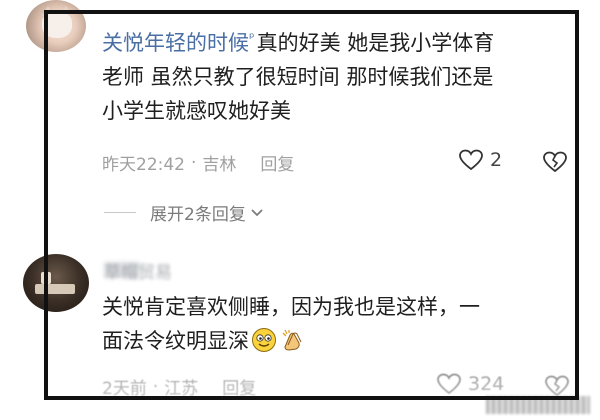 The image size is (600, 420). I want to click on watermark, so click(538, 405).